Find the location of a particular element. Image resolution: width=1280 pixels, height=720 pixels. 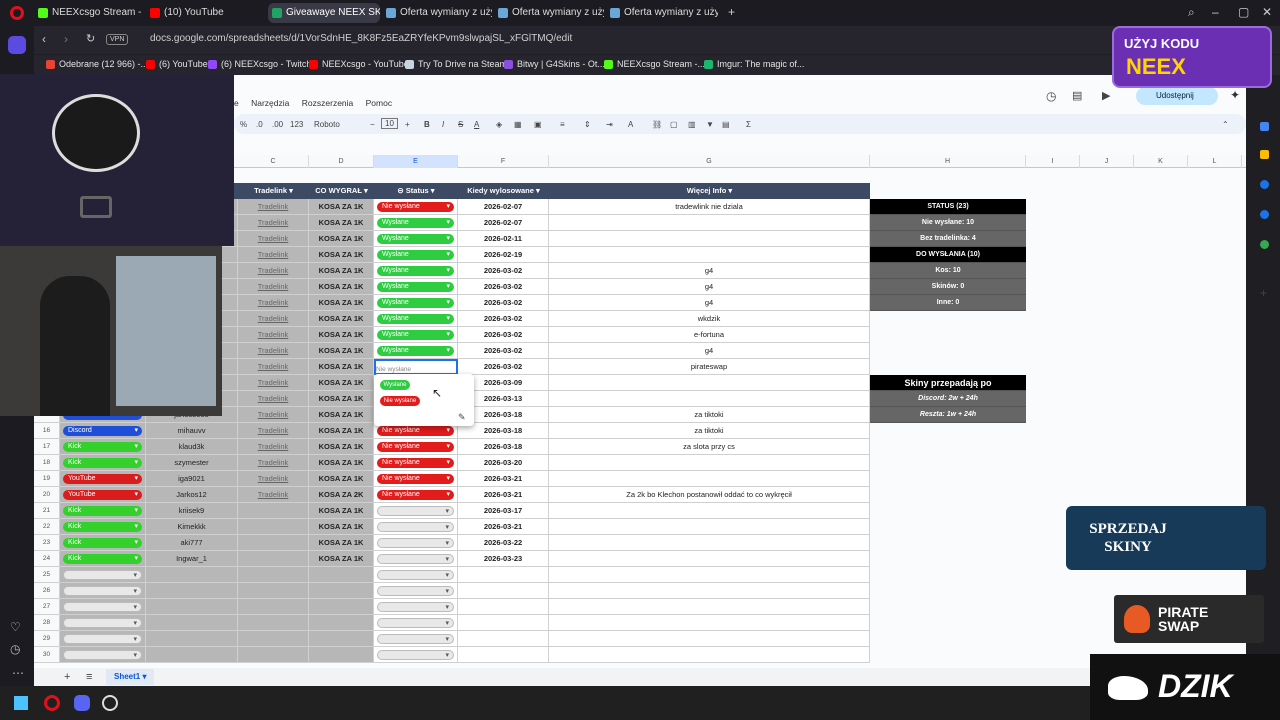

dropdown-option-not-sent: Nie wysłane is located at coordinates (400, 401).